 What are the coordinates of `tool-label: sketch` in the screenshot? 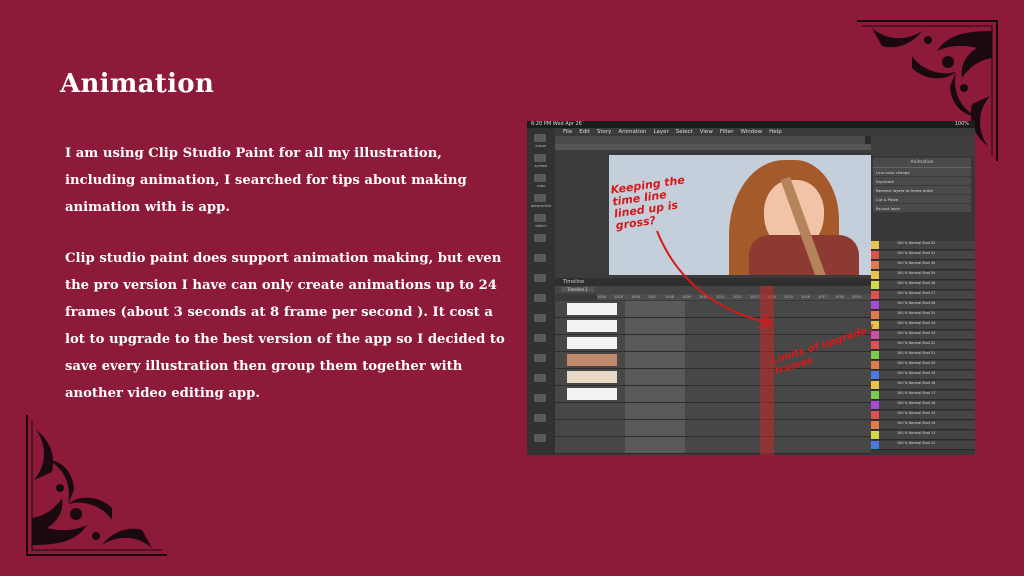 It's located at (541, 226).